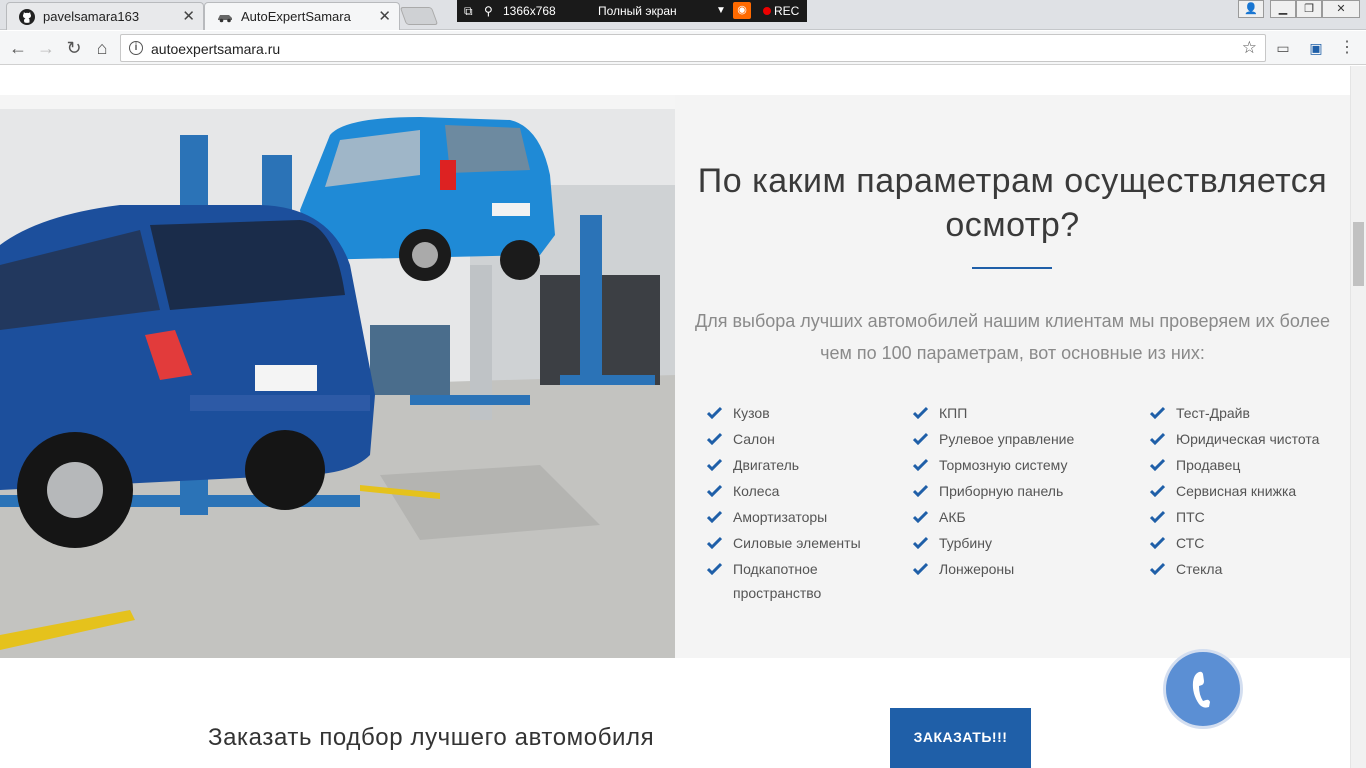  What do you see at coordinates (46, 48) in the screenshot?
I see `forward-icon: →` at bounding box center [46, 48].